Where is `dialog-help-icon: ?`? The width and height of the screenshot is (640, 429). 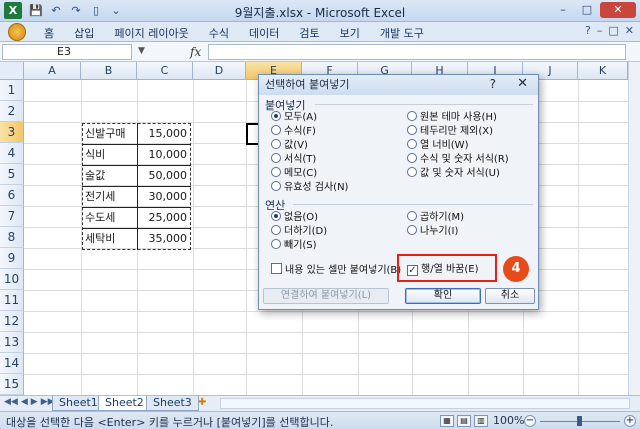 dialog-help-icon: ? is located at coordinates (493, 84).